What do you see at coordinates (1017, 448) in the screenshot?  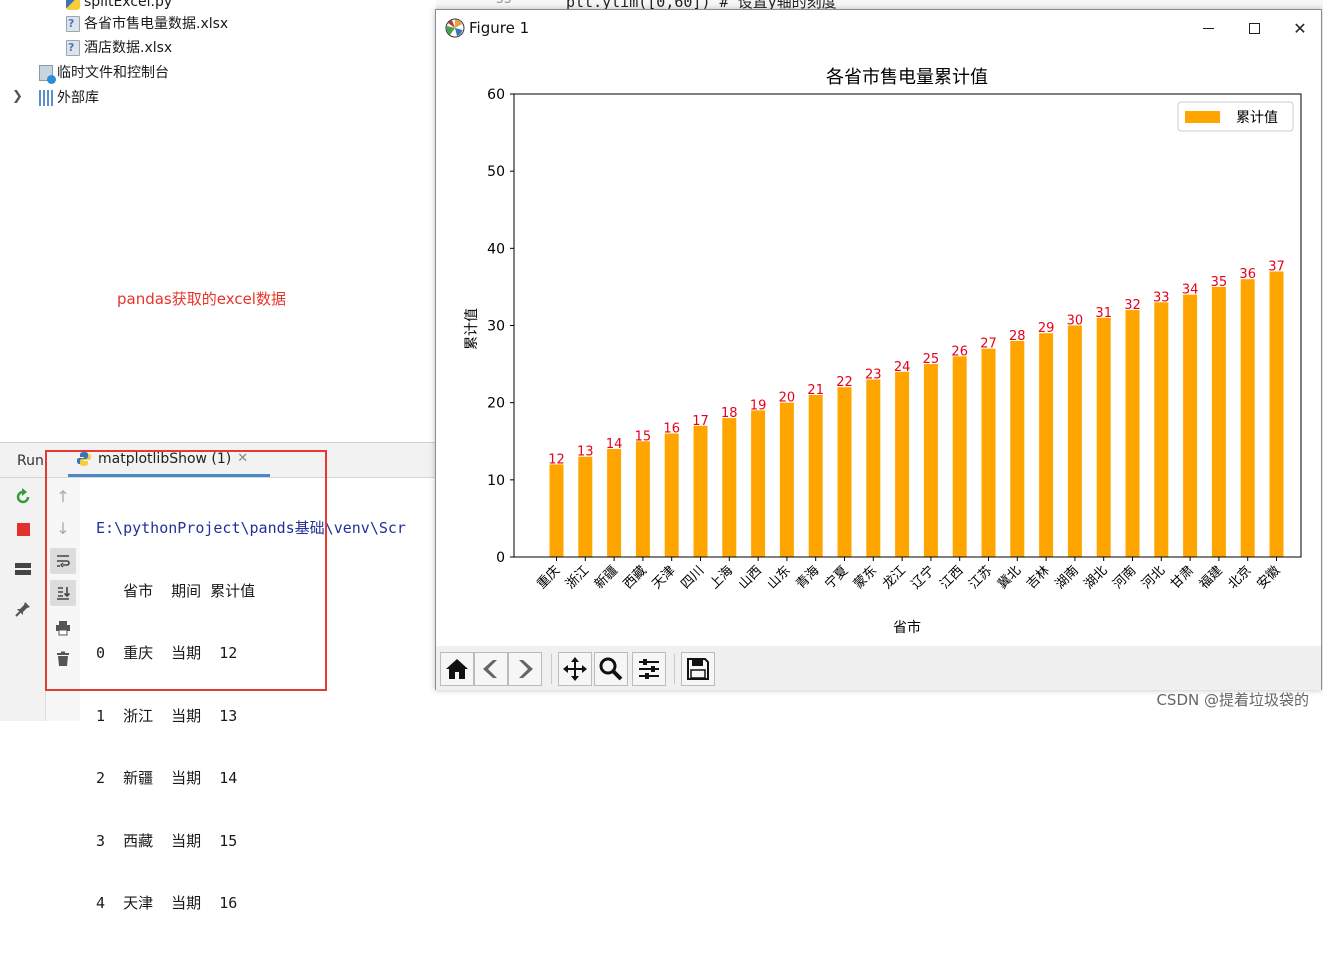 I see `bar-冀北` at bounding box center [1017, 448].